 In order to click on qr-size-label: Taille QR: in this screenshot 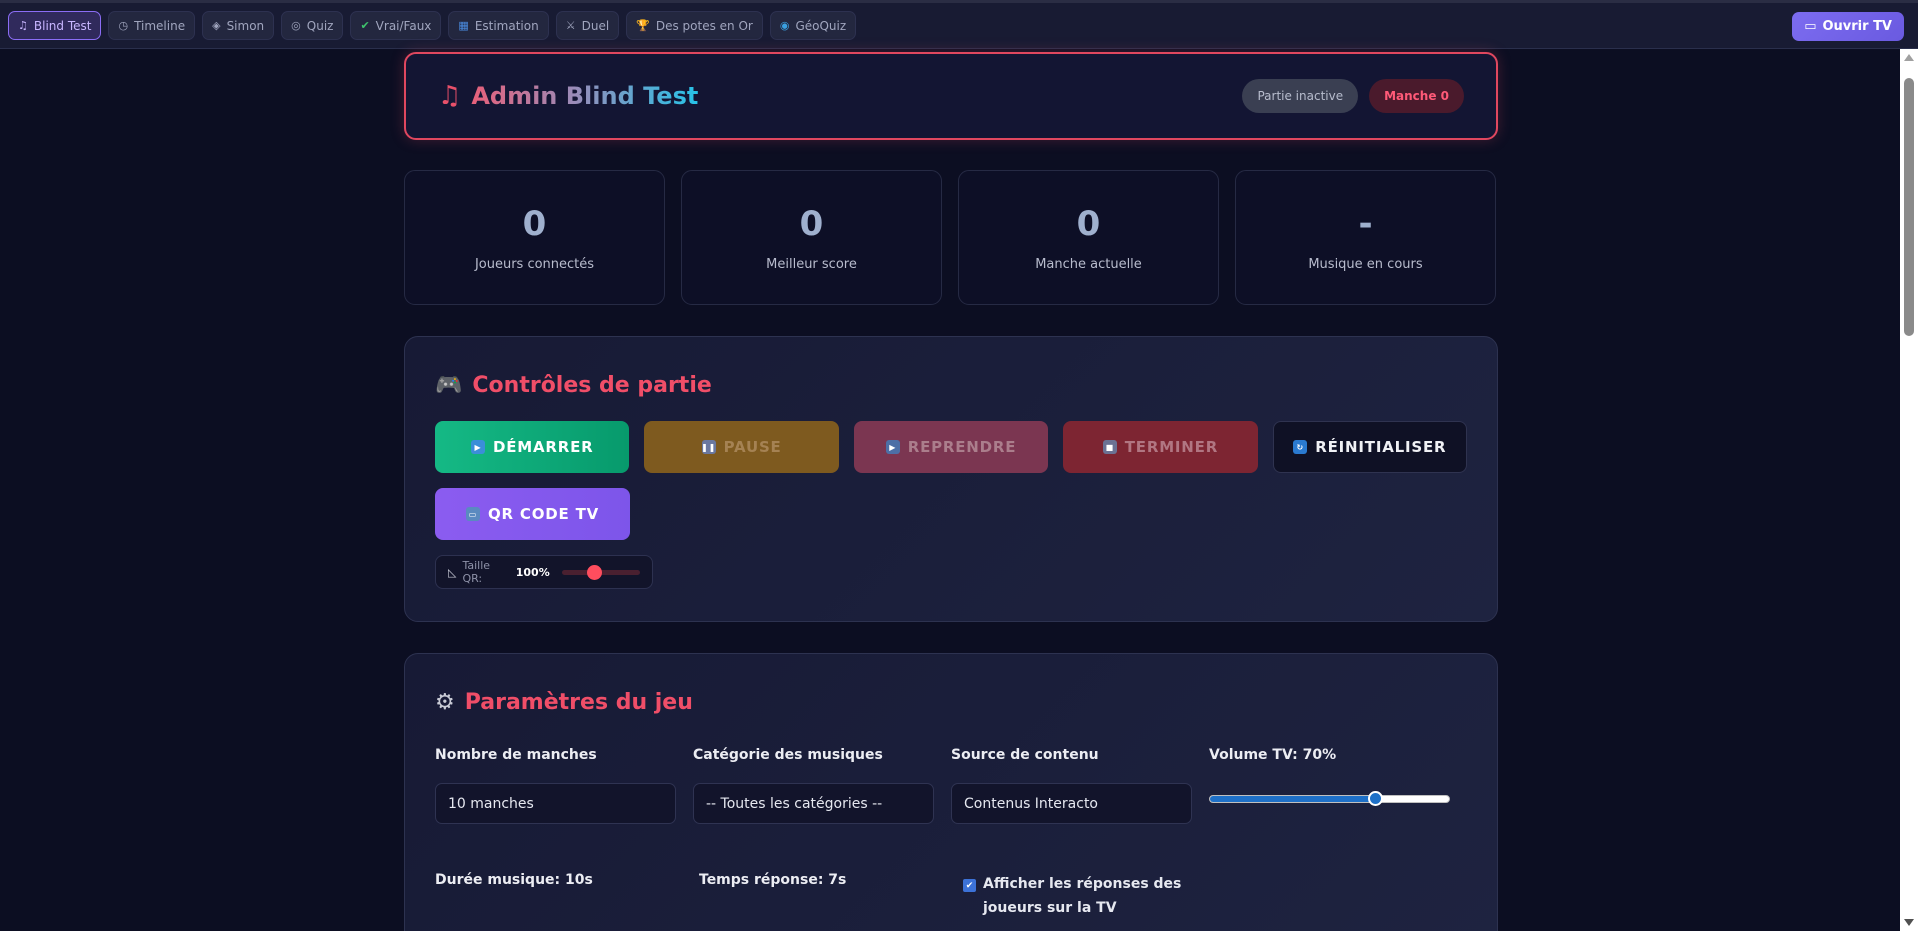, I will do `click(476, 572)`.